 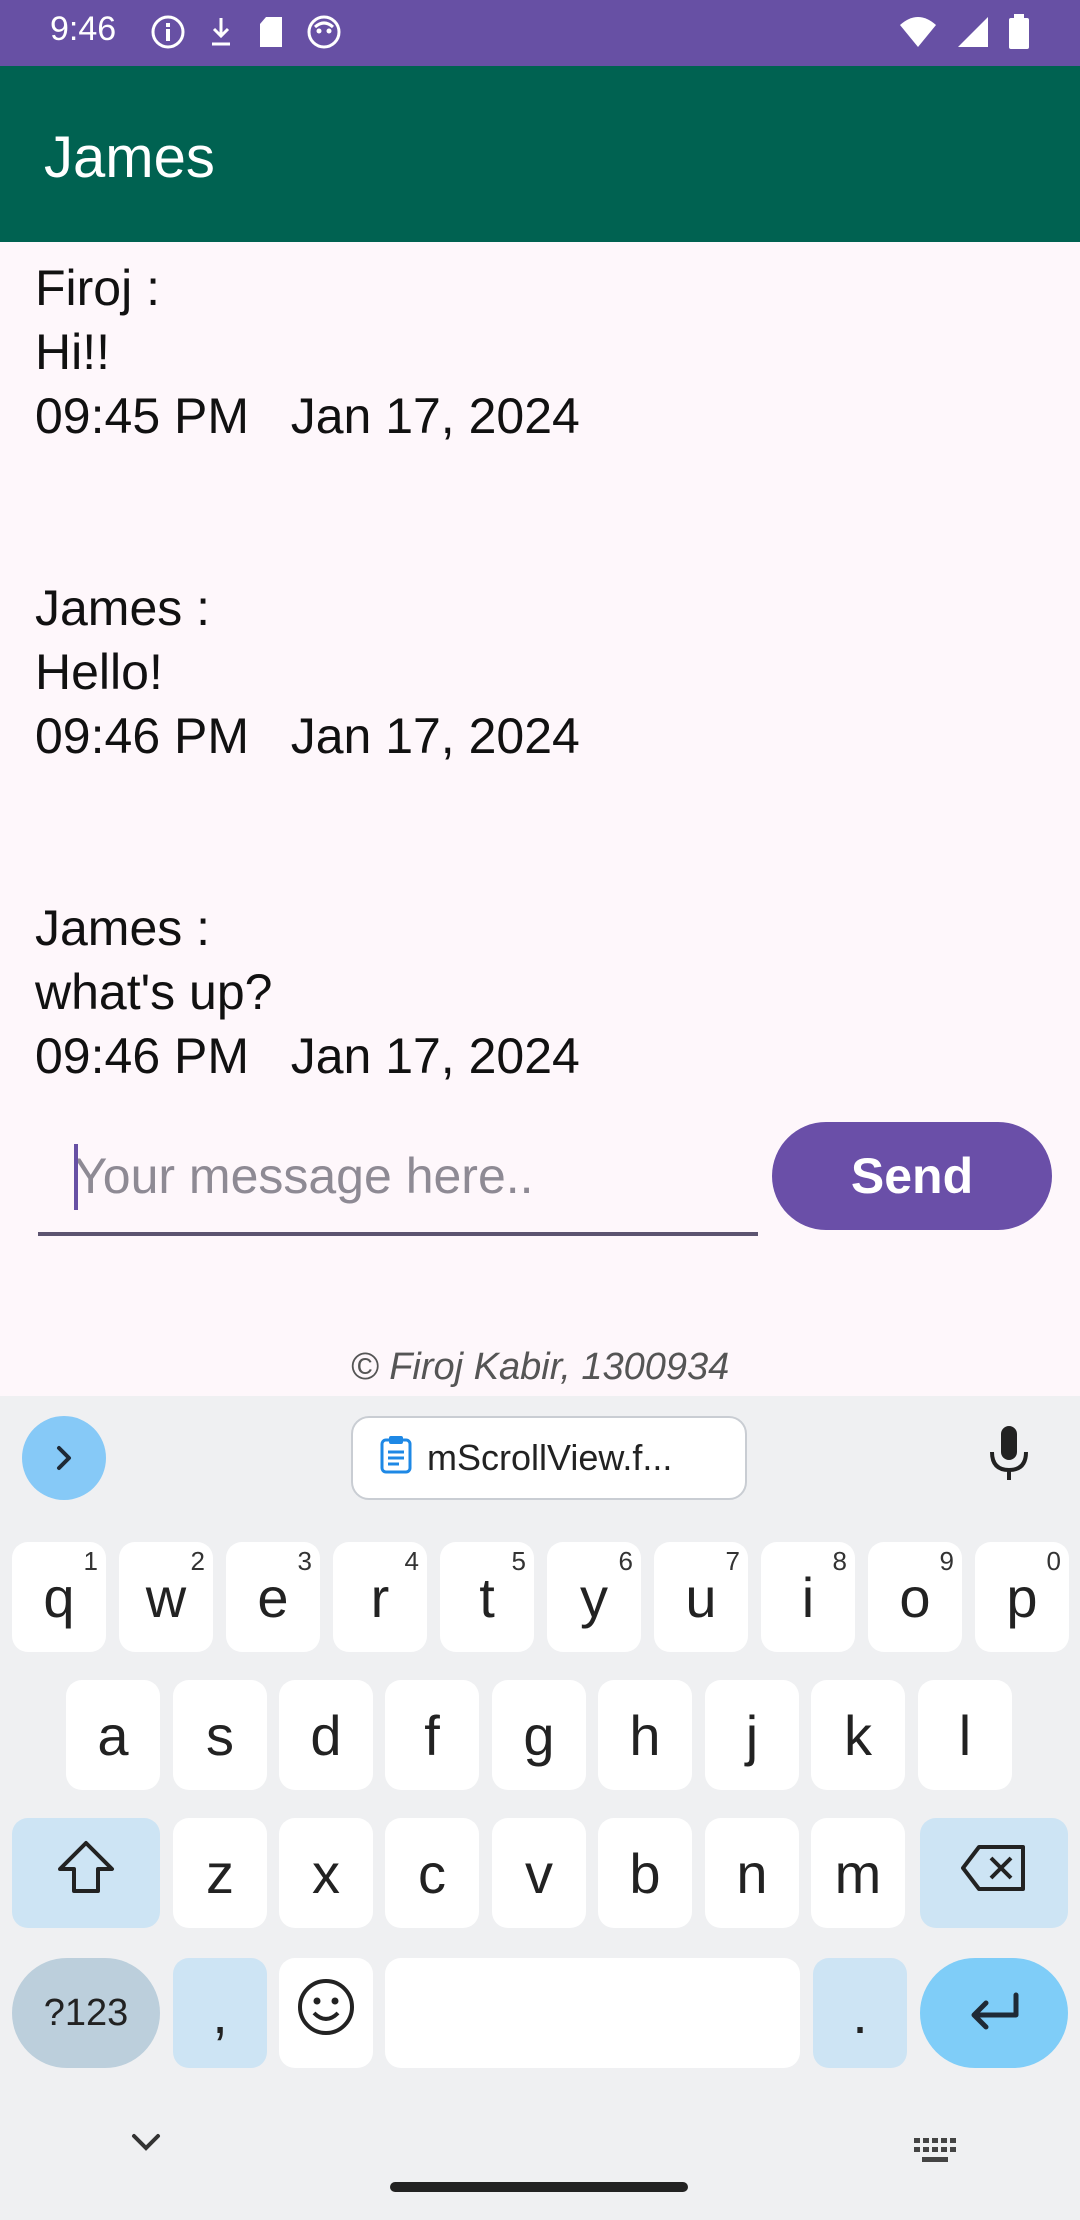 I want to click on key-t: t5, so click(x=487, y=1597).